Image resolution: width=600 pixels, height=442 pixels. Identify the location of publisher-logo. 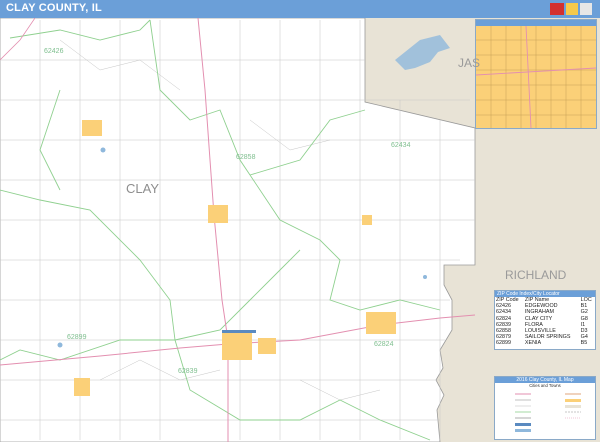
(572, 9).